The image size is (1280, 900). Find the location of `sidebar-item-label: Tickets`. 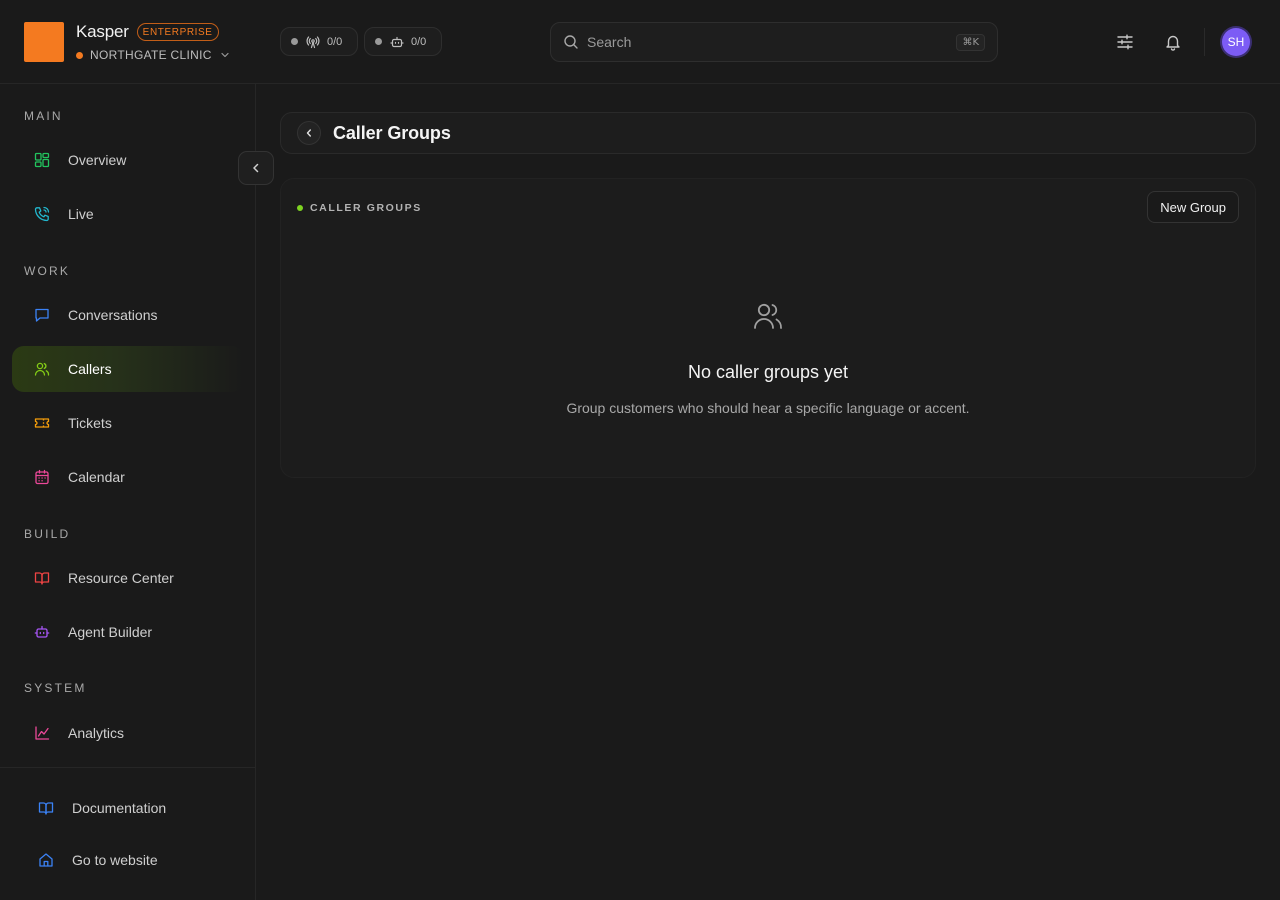

sidebar-item-label: Tickets is located at coordinates (90, 423).